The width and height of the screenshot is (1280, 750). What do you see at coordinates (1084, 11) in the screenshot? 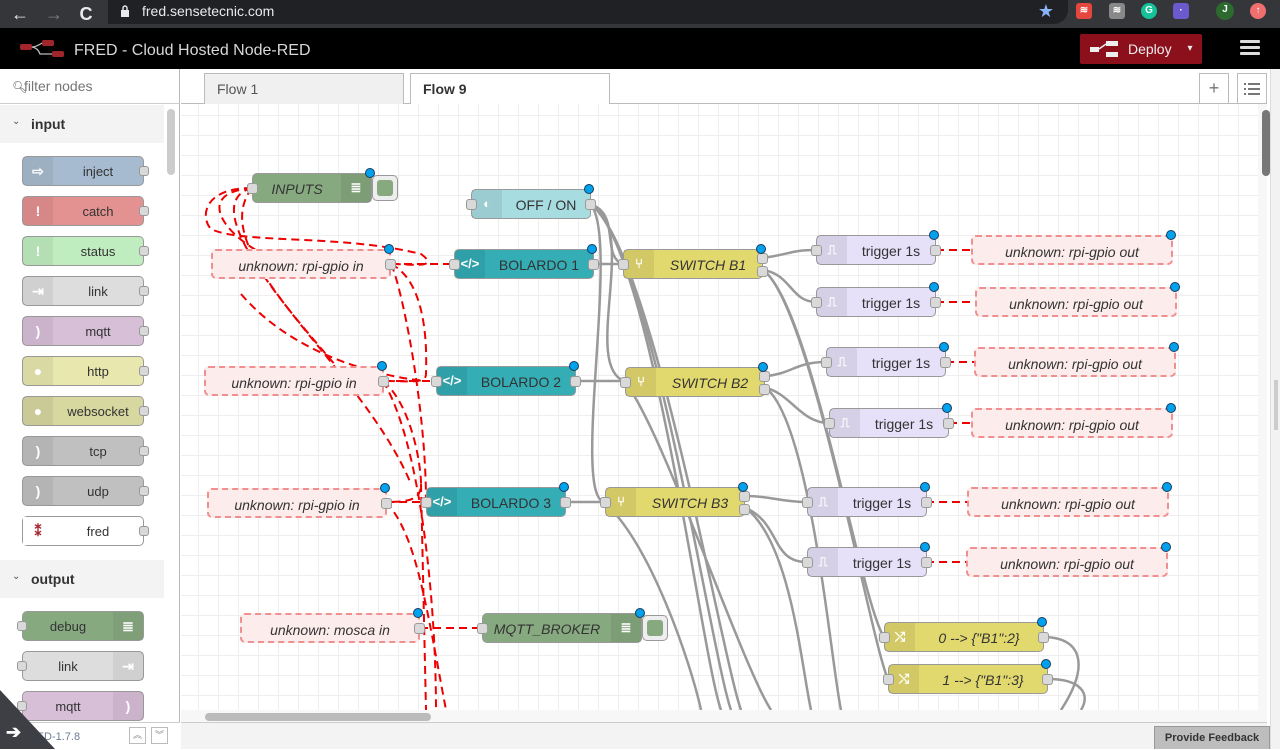
I see `rss-extension-icon: ≋` at bounding box center [1084, 11].